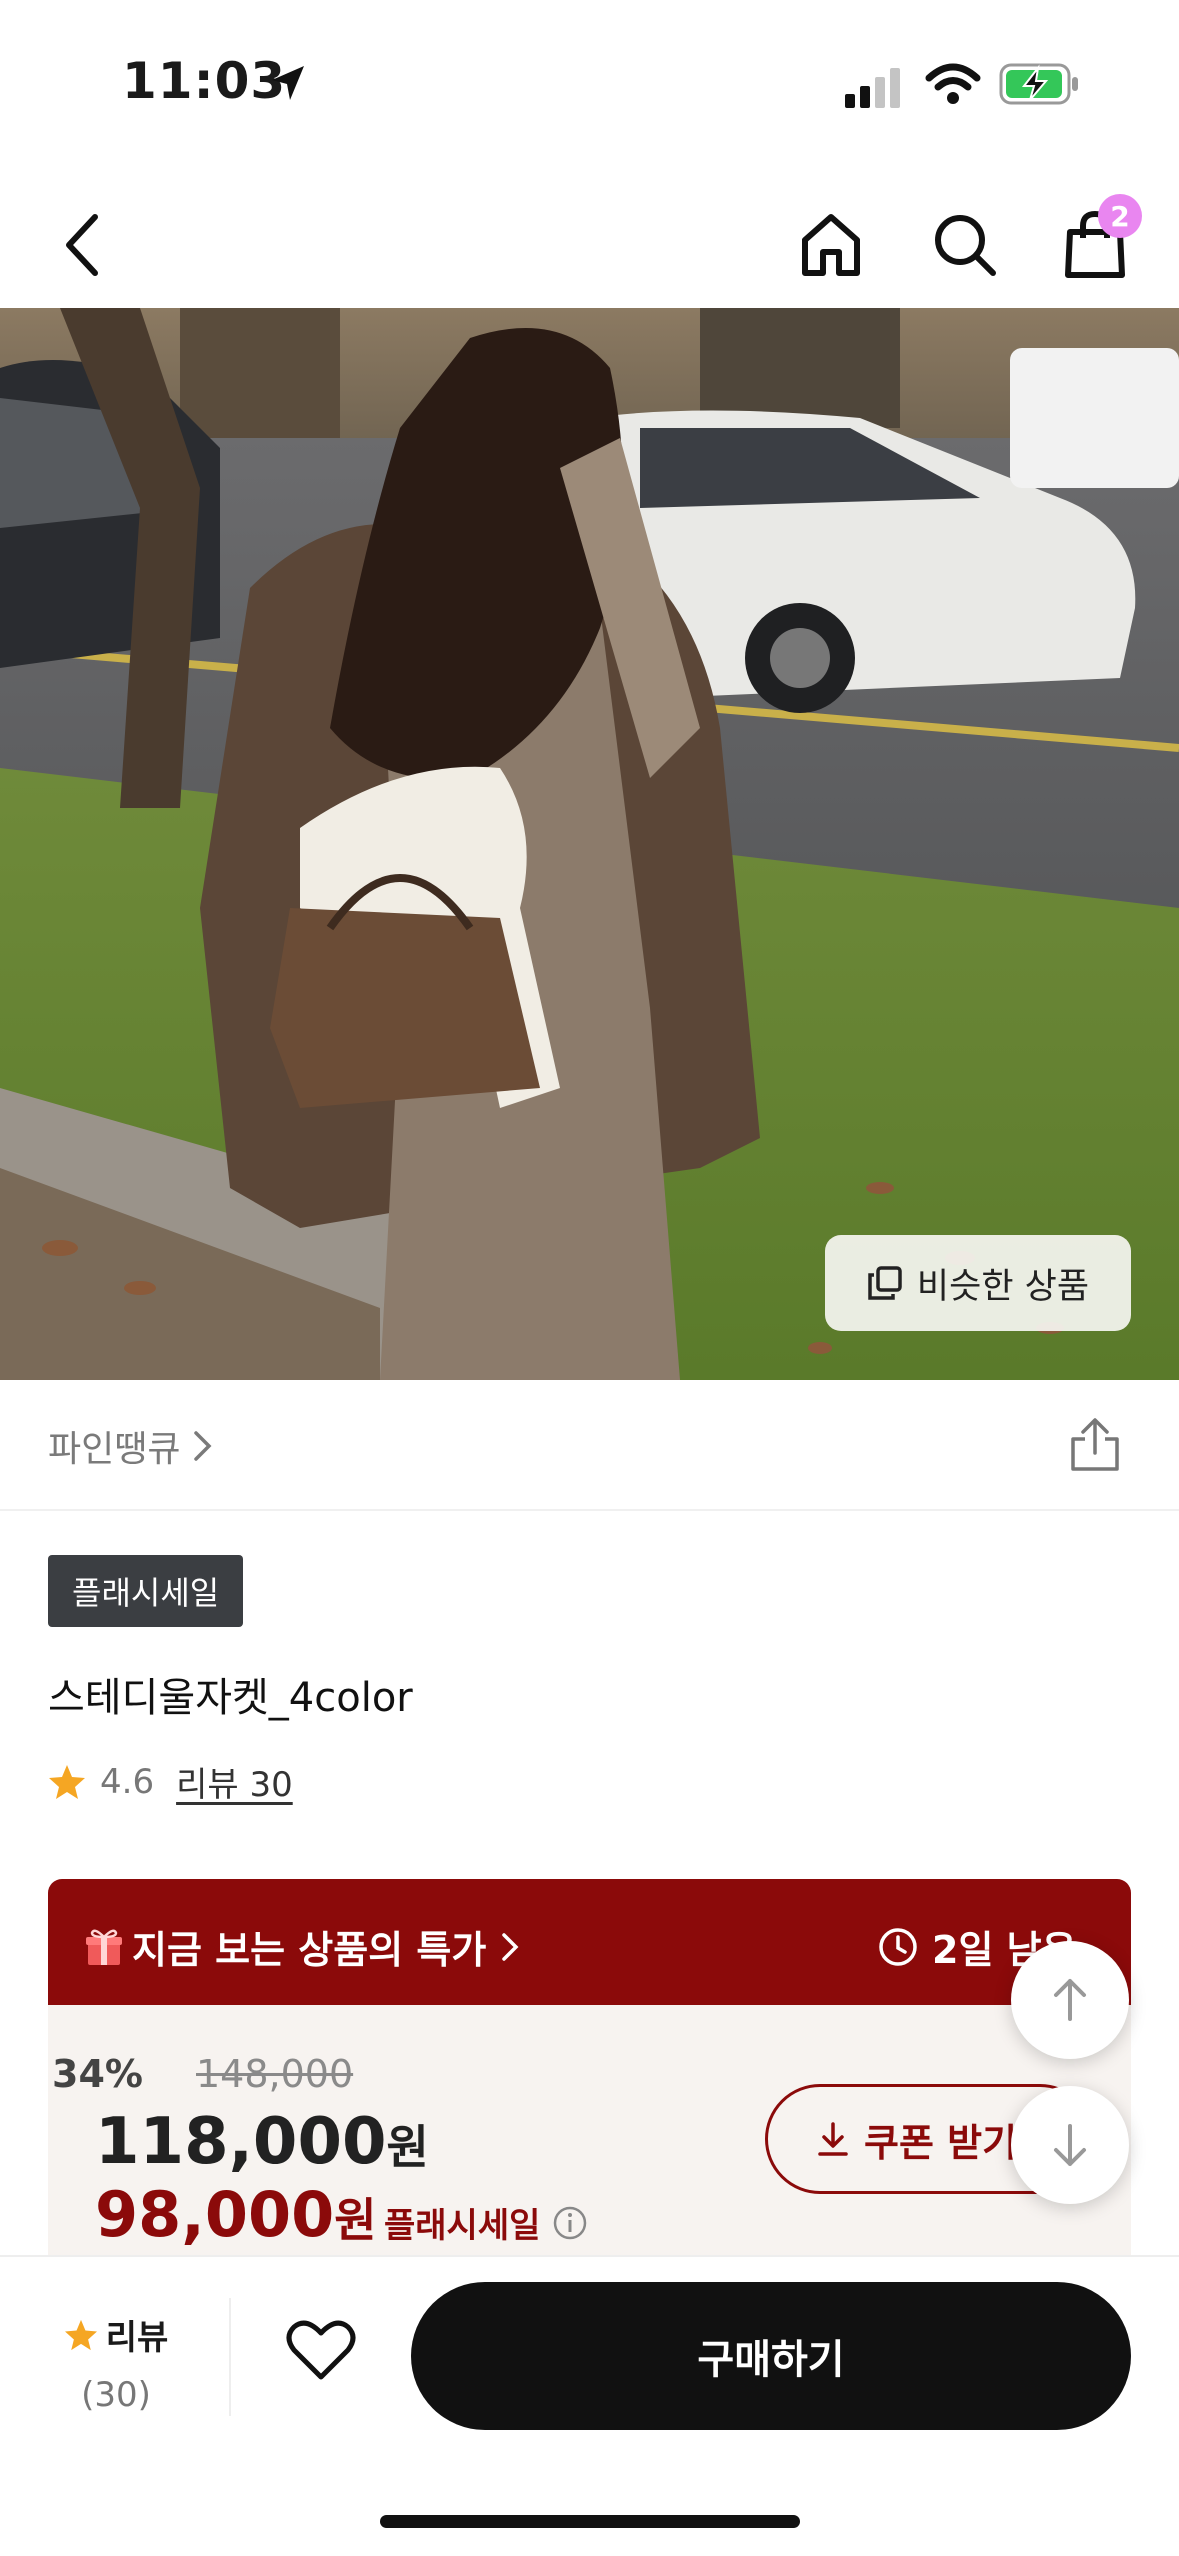  What do you see at coordinates (241, 2142) in the screenshot?
I see `price-value: 118,000` at bounding box center [241, 2142].